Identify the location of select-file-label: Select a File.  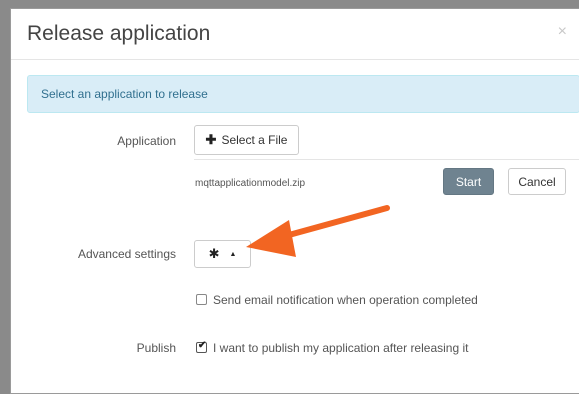
(254, 140).